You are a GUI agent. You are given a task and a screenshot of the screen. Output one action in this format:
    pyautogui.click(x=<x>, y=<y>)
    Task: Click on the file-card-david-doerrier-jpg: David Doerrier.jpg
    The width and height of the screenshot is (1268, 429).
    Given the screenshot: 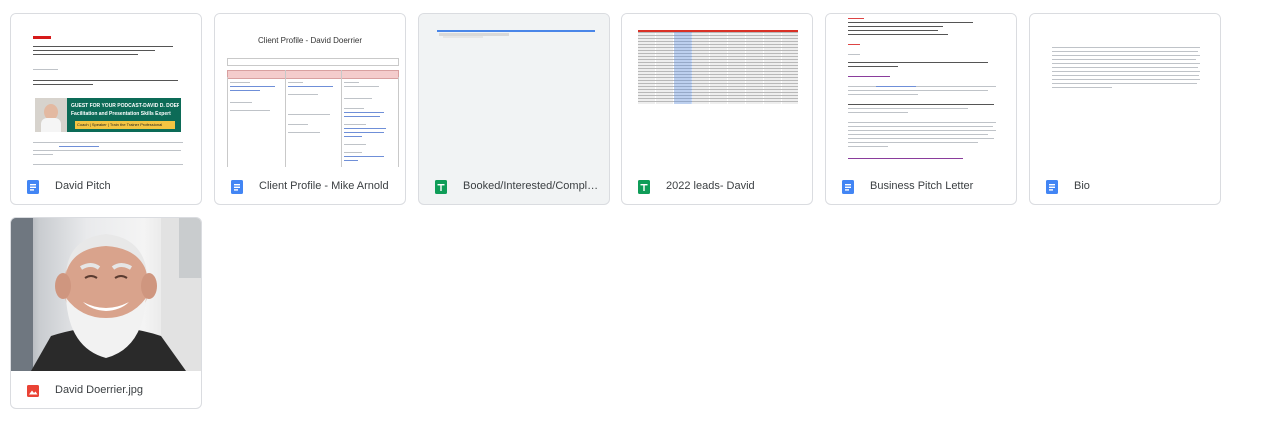 What is the action you would take?
    pyautogui.click(x=106, y=313)
    